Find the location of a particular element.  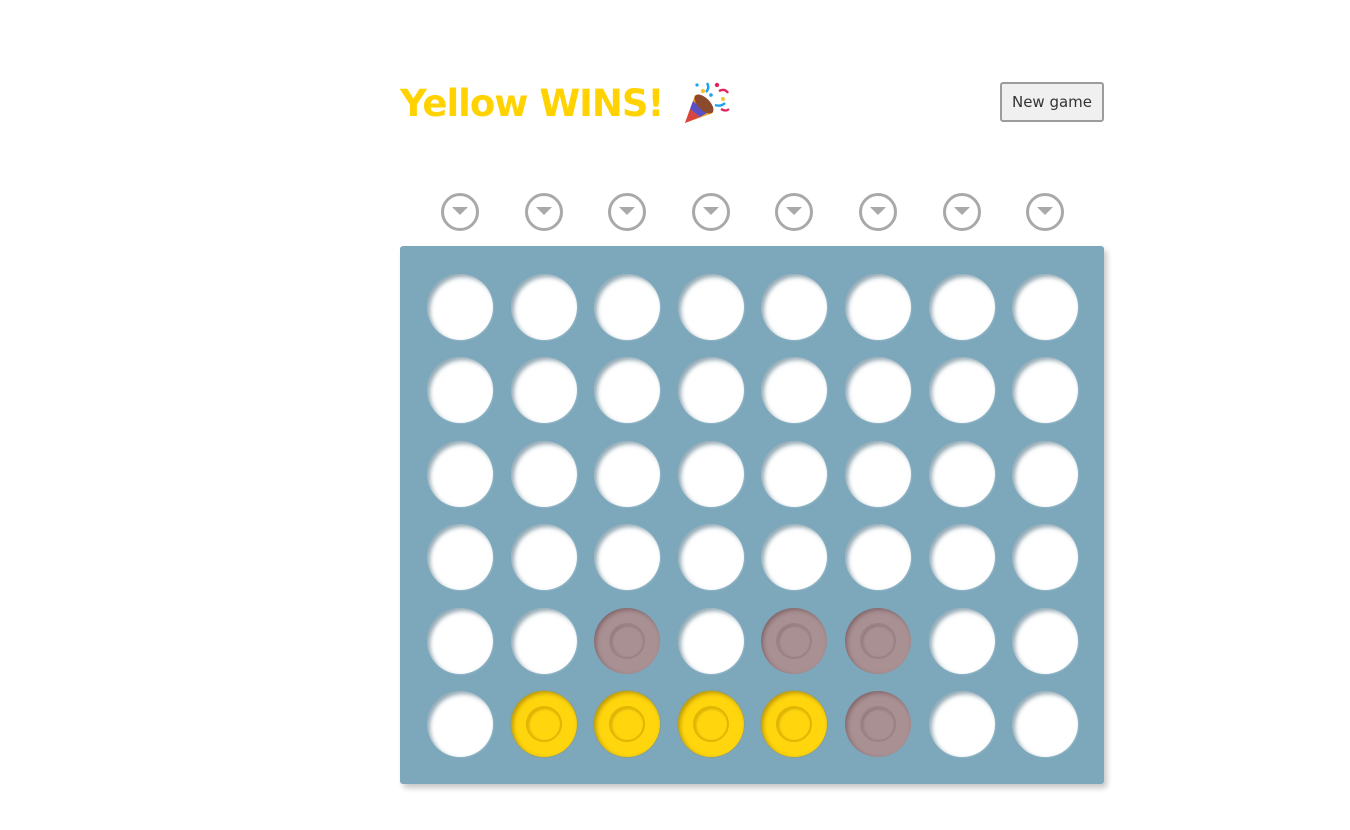

board-cell-r5-c4 is located at coordinates (710, 640).